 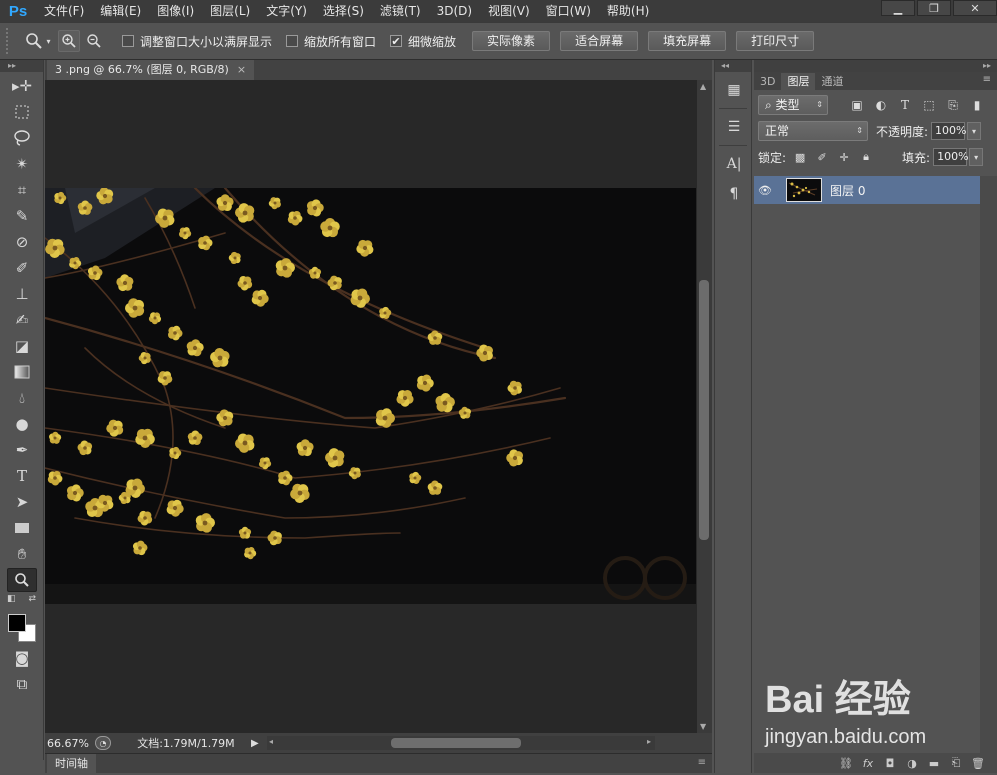 I want to click on close-window-button: ✕, so click(x=975, y=8).